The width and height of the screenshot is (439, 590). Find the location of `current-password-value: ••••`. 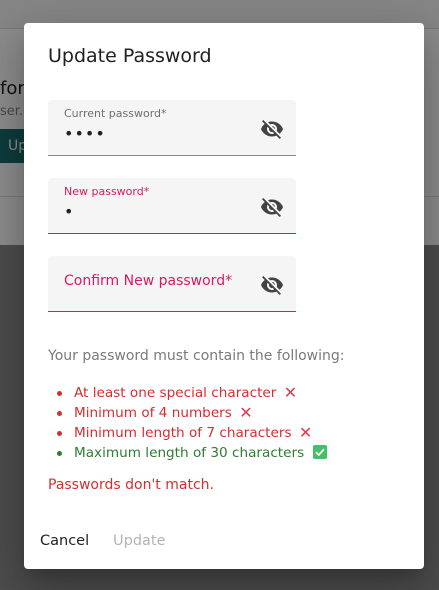

current-password-value: •••• is located at coordinates (85, 133).